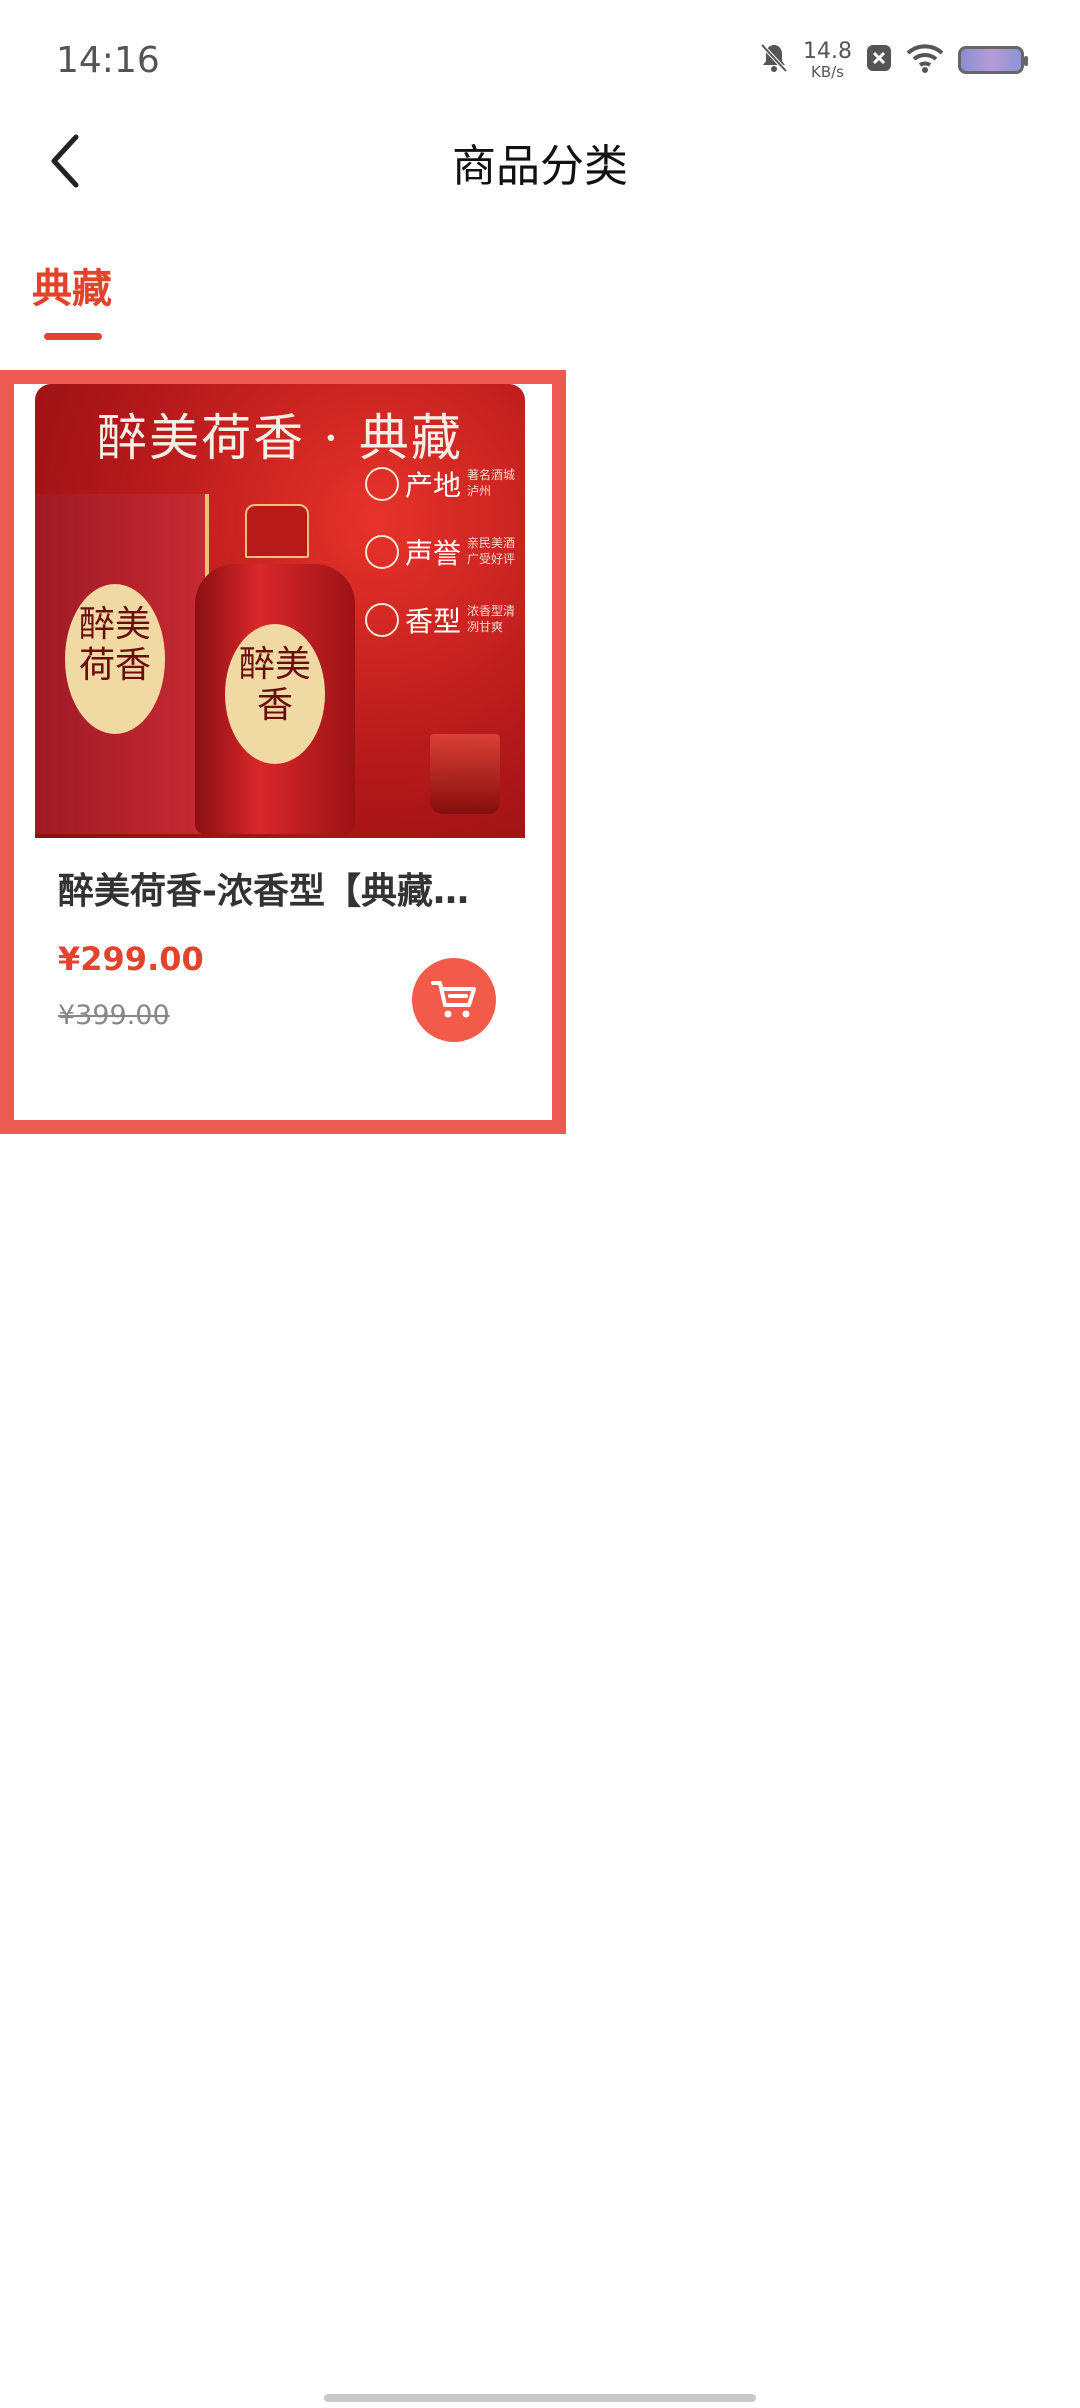 This screenshot has height=2408, width=1080. What do you see at coordinates (73, 336) in the screenshot?
I see `tab-underline` at bounding box center [73, 336].